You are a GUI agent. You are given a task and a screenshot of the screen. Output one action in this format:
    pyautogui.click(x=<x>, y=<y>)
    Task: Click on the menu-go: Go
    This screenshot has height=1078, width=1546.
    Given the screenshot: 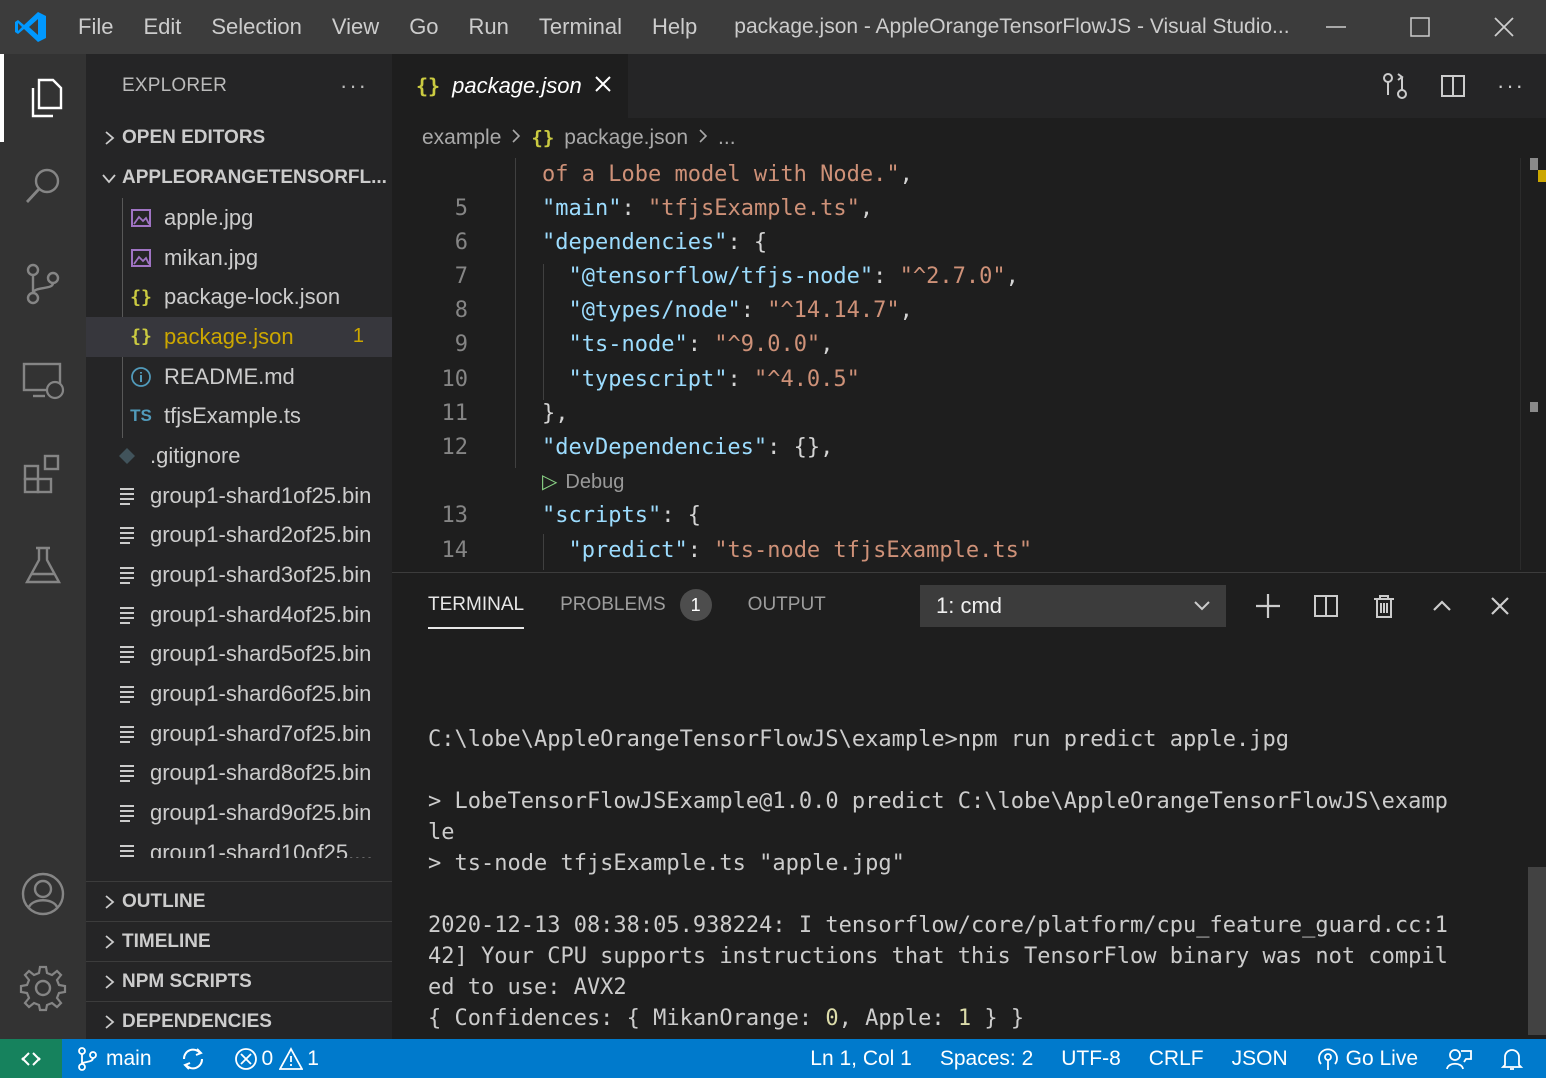 What is the action you would take?
    pyautogui.click(x=423, y=27)
    